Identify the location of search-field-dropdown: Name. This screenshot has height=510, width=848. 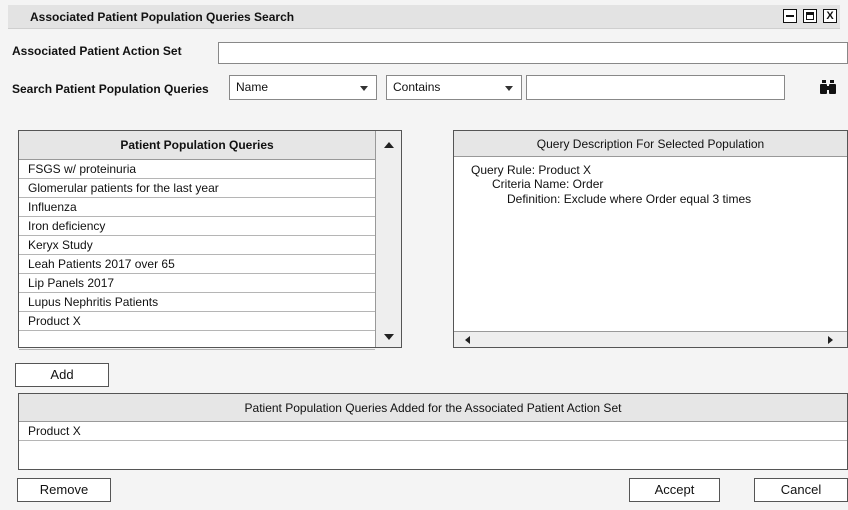
(303, 87).